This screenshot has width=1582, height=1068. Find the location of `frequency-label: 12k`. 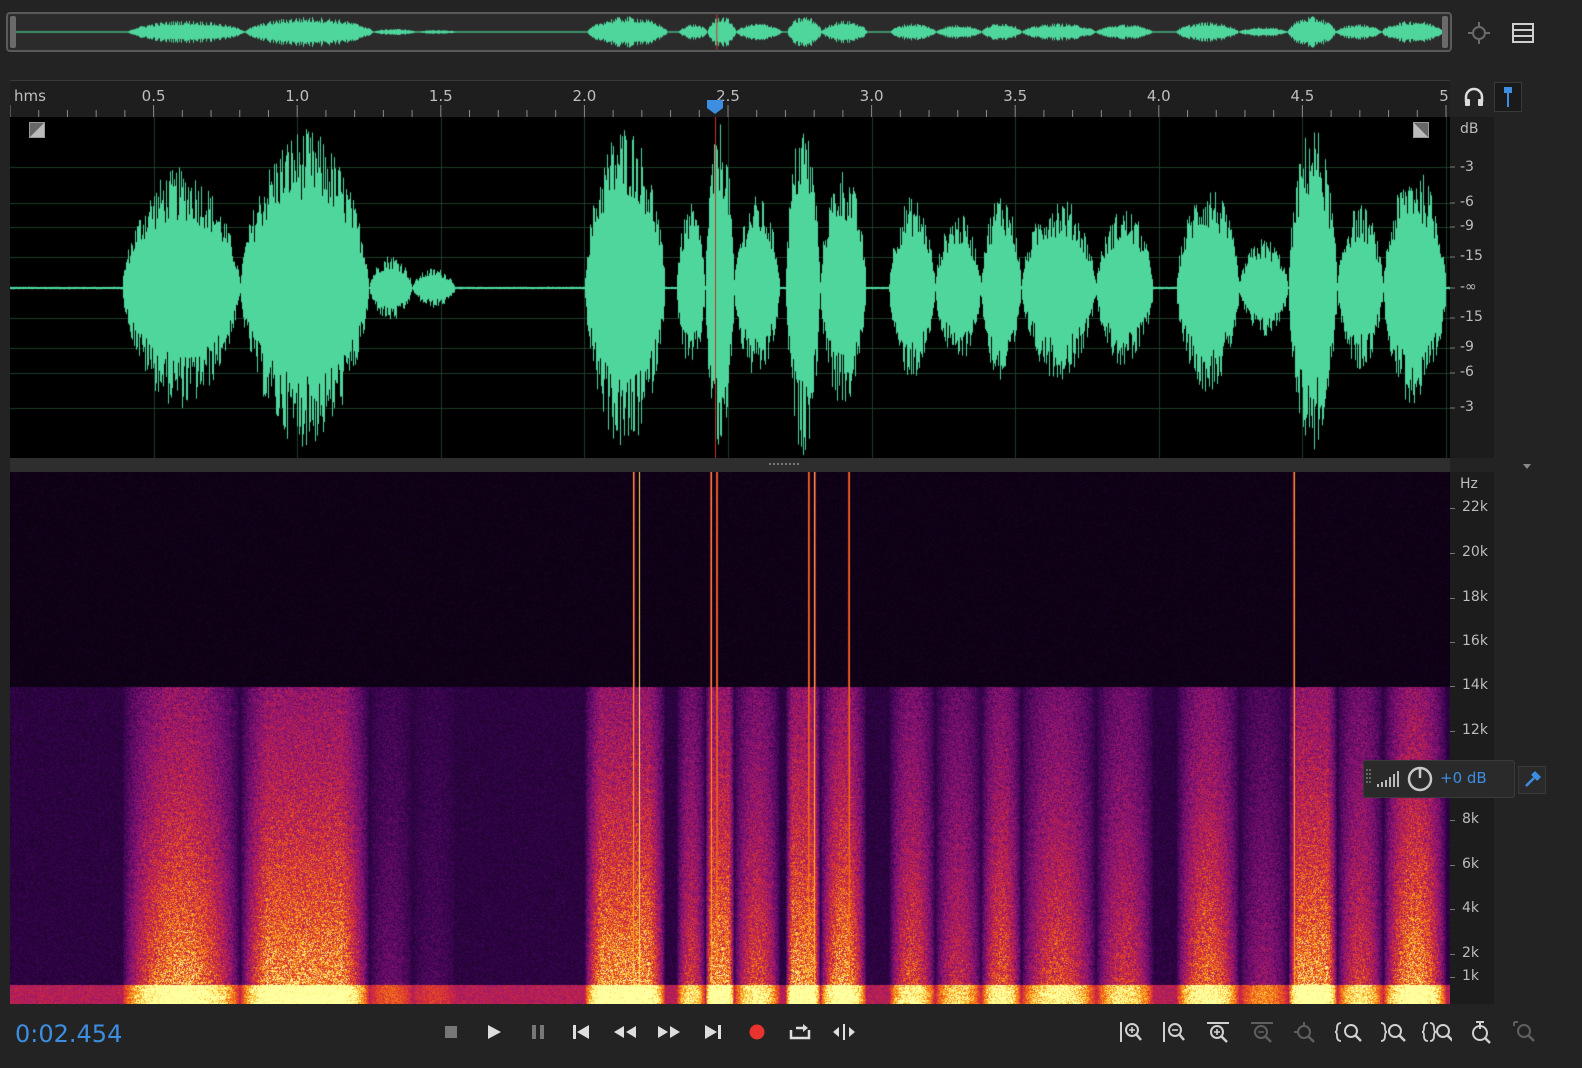

frequency-label: 12k is located at coordinates (1475, 730).